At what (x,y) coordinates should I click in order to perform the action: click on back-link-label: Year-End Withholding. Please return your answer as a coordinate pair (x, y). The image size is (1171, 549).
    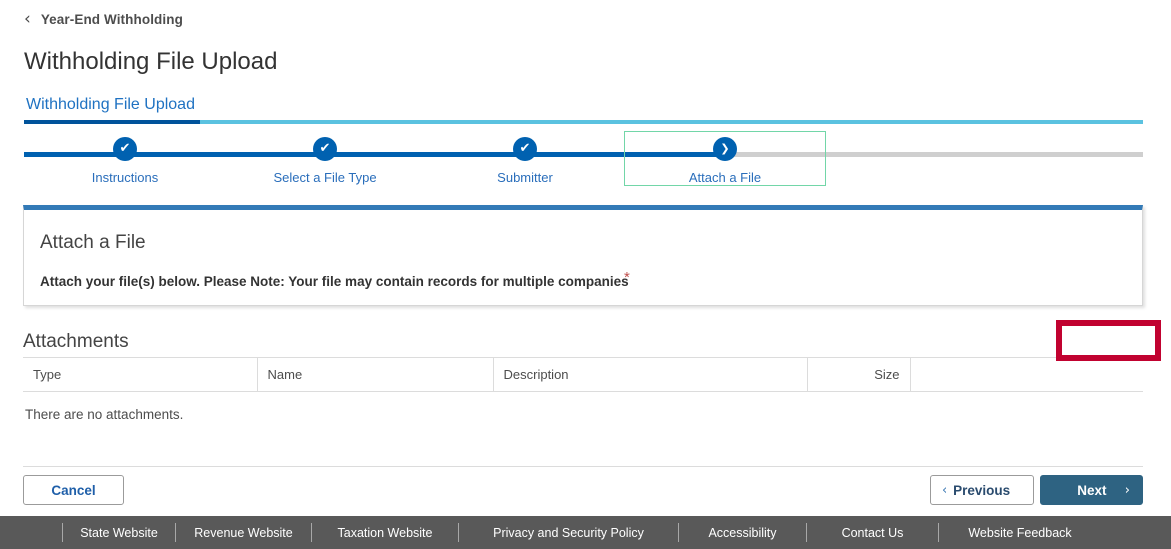
    Looking at the image, I should click on (111, 19).